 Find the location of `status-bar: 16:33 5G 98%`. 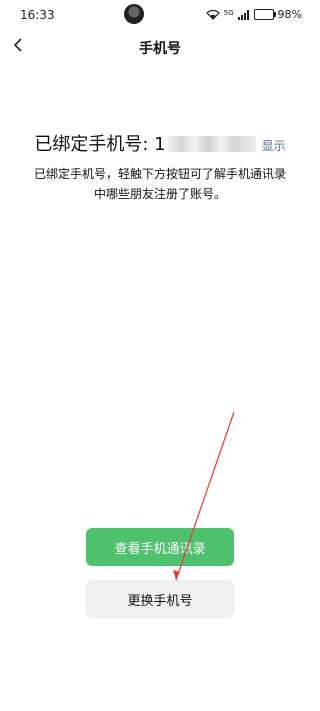

status-bar: 16:33 5G 98% is located at coordinates (160, 15).